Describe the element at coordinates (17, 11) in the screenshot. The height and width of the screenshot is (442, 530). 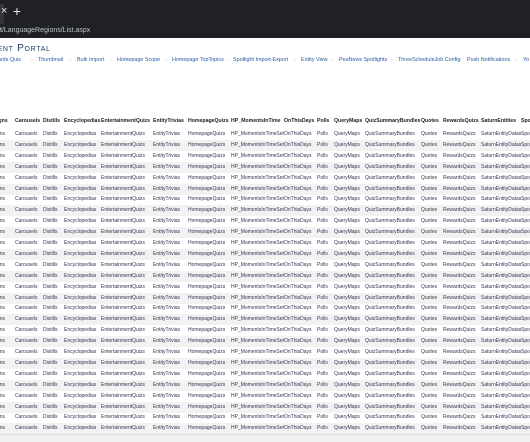
I see `new-tab-icon: +` at that location.